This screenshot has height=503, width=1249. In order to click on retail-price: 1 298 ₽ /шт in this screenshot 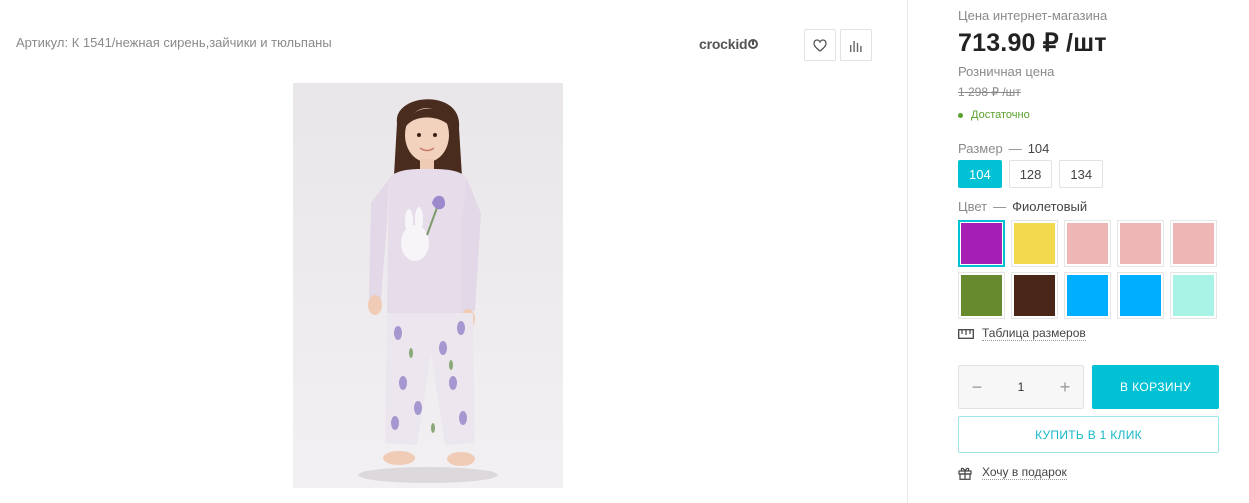, I will do `click(989, 92)`.